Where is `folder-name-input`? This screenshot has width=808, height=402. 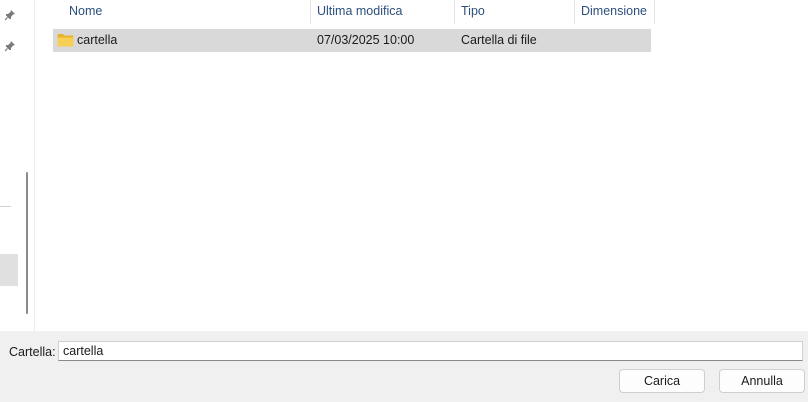
folder-name-input is located at coordinates (430, 351).